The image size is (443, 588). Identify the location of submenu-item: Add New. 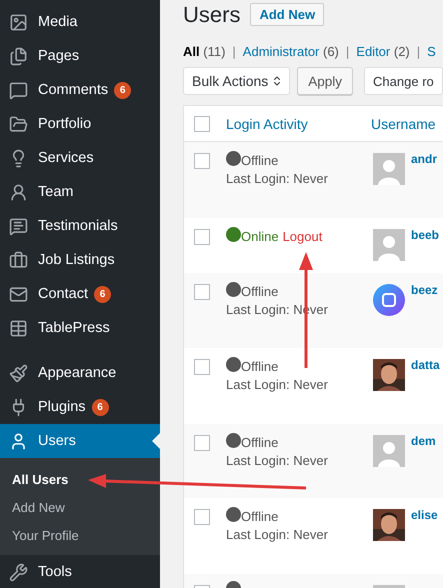
(80, 507).